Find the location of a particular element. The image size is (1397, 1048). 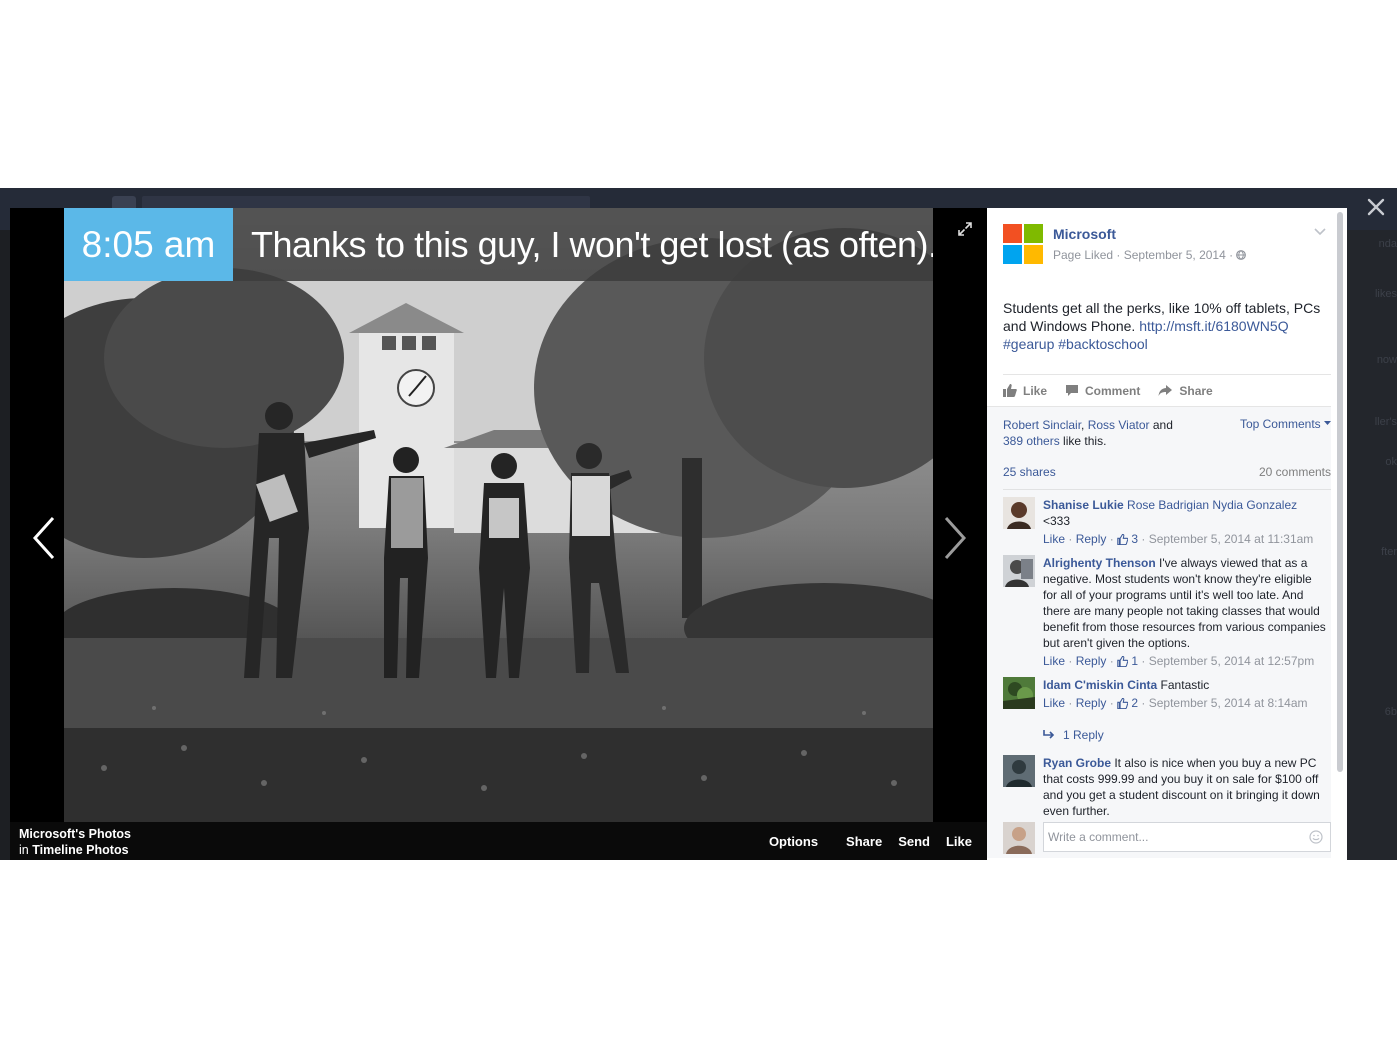

album-line: in Timeline Photos is located at coordinates (74, 850).